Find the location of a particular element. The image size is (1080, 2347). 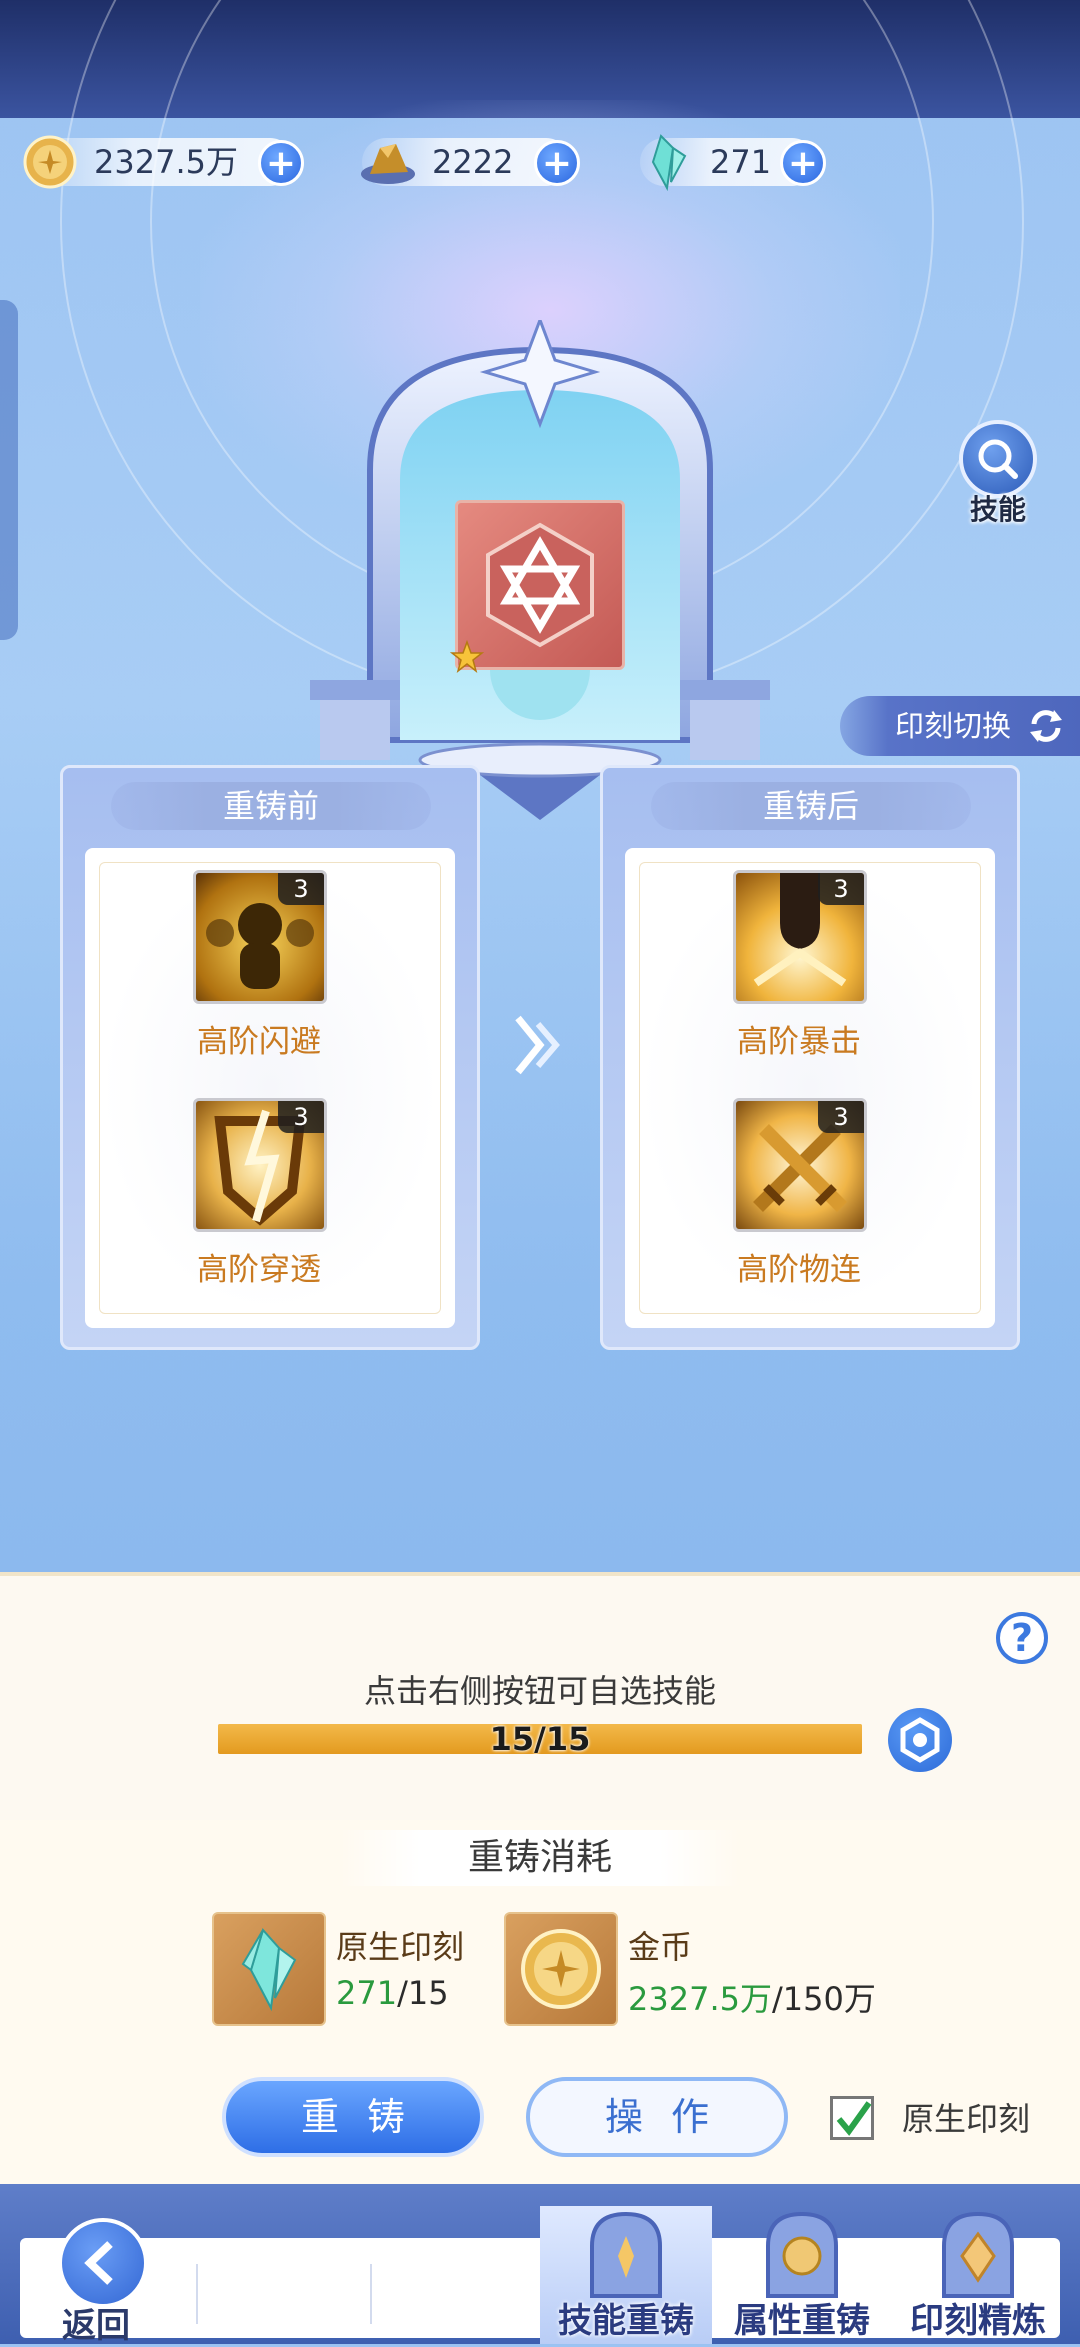

skill-view-button: 技能 is located at coordinates (998, 473).